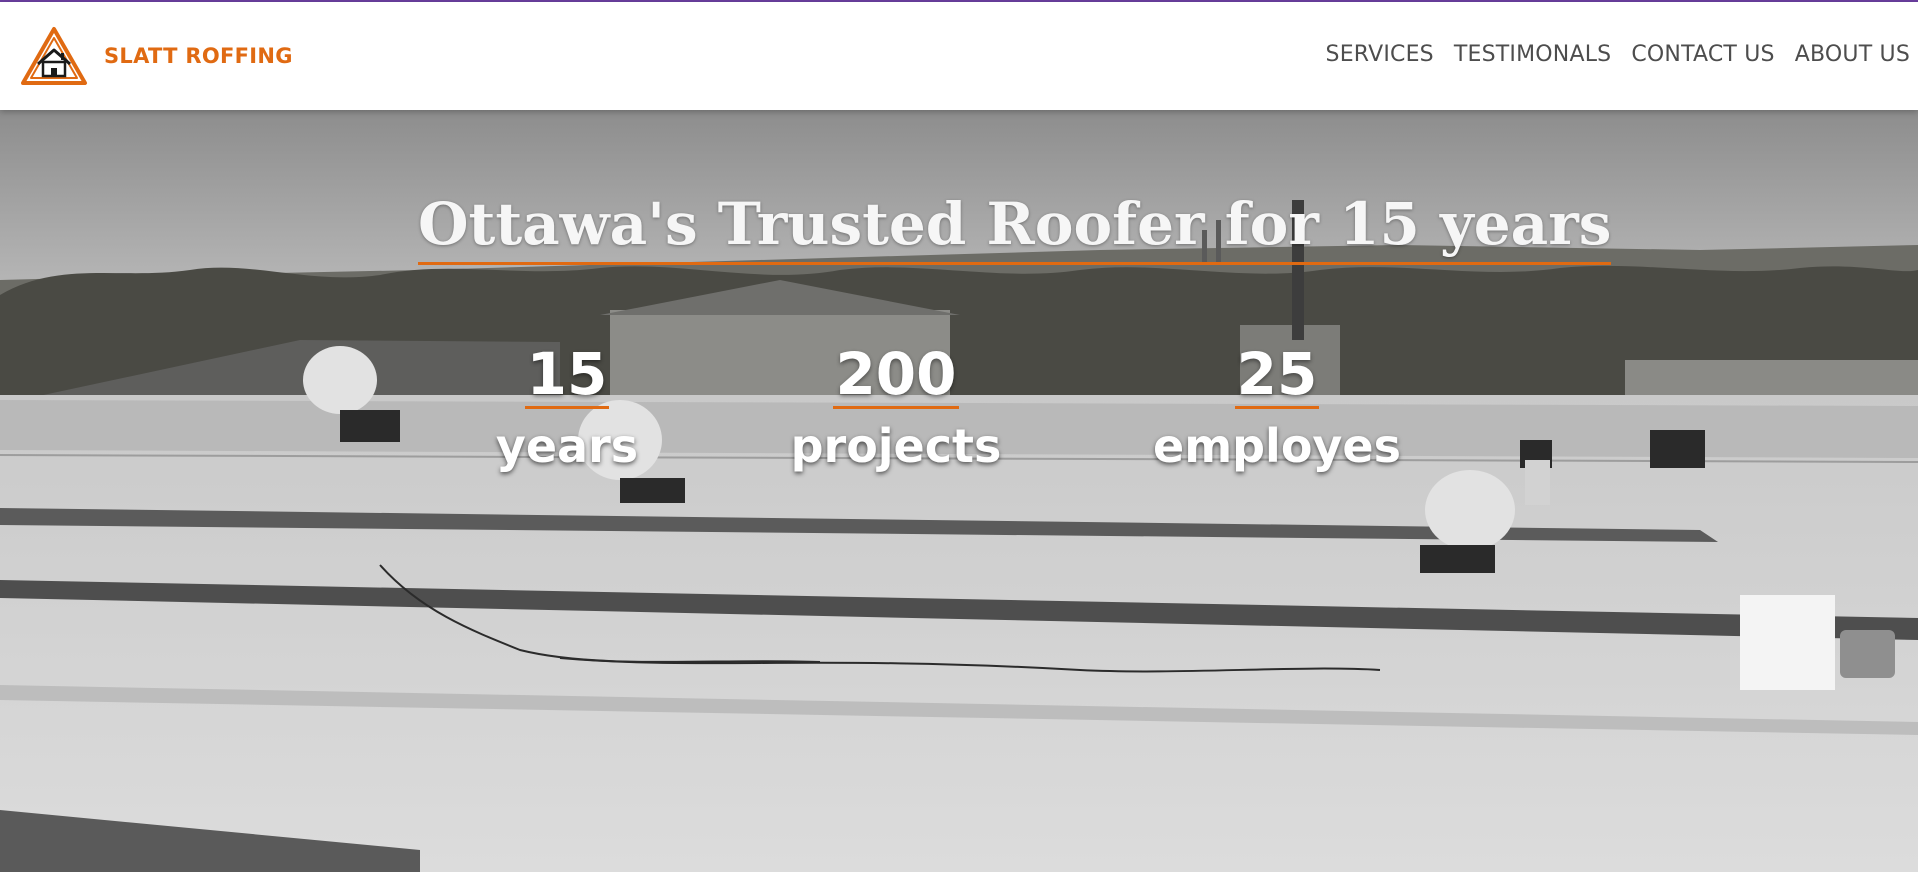 The height and width of the screenshot is (872, 1918). Describe the element at coordinates (567, 374) in the screenshot. I see `stat-number: 15` at that location.